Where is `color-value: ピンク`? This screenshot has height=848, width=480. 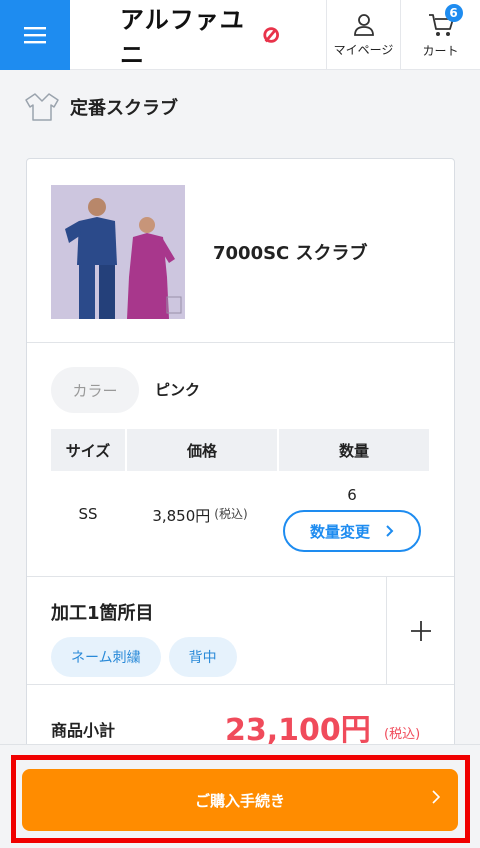 color-value: ピンク is located at coordinates (178, 390).